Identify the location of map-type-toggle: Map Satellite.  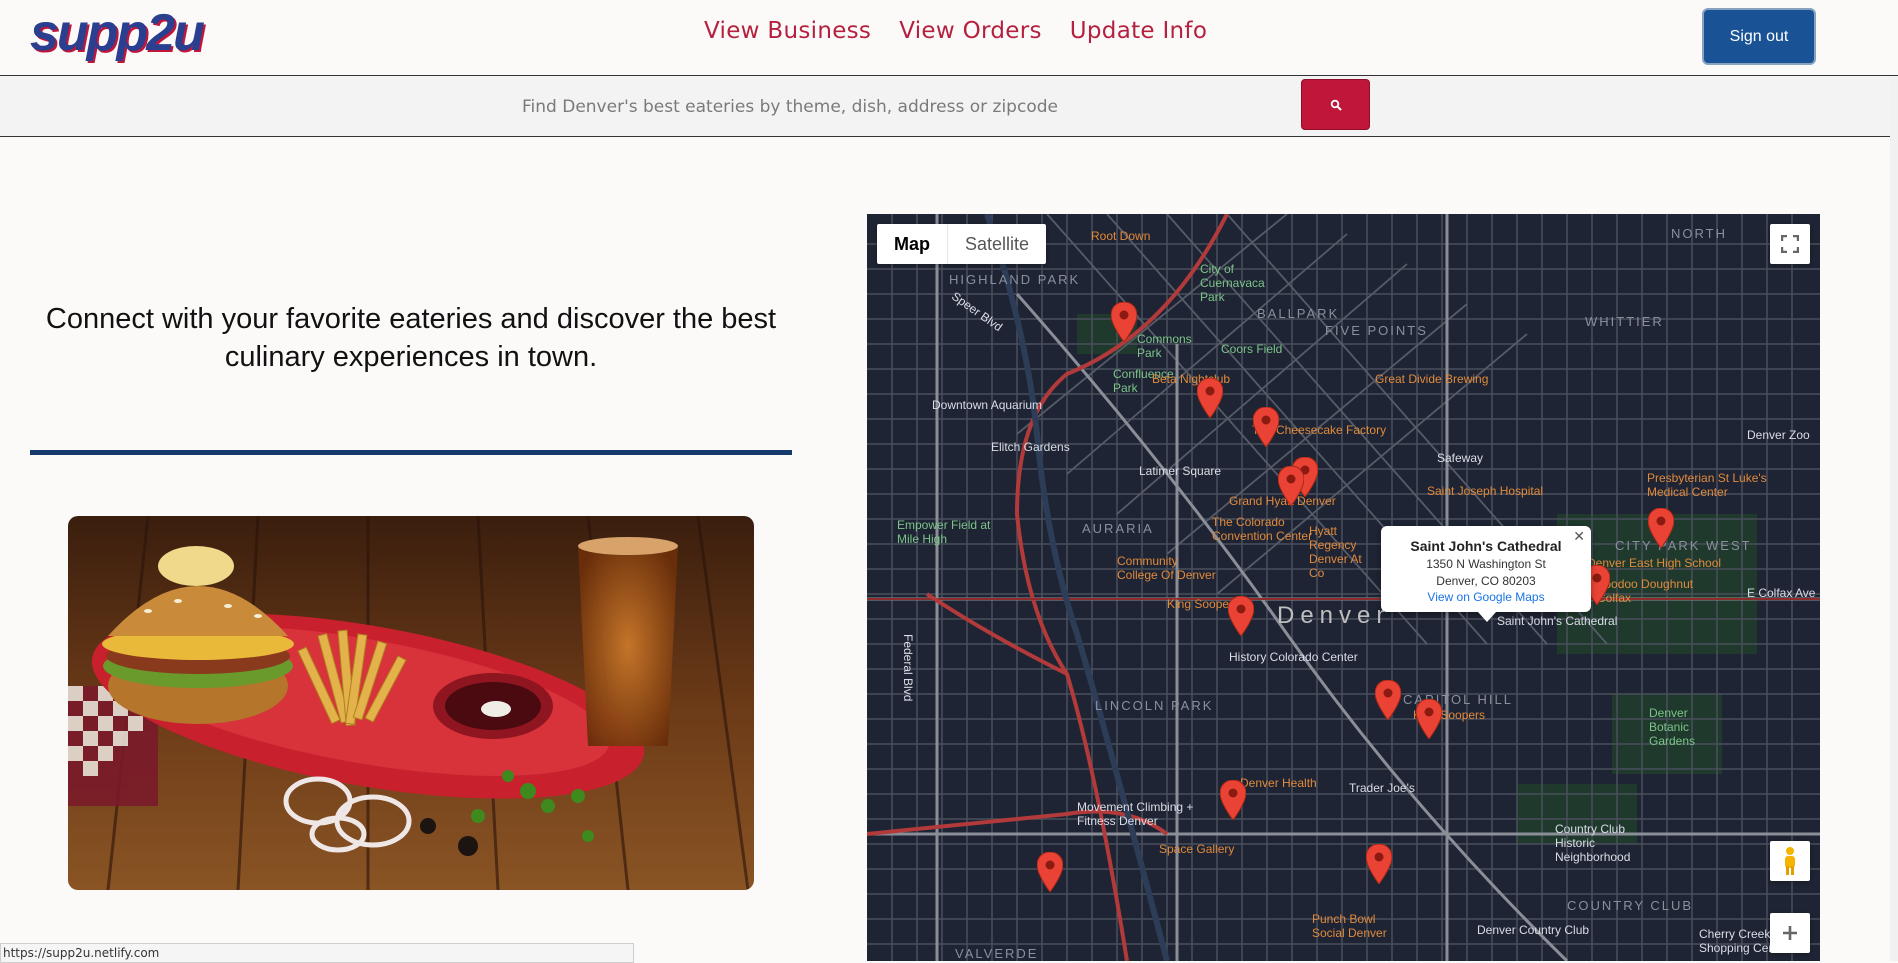
(962, 244).